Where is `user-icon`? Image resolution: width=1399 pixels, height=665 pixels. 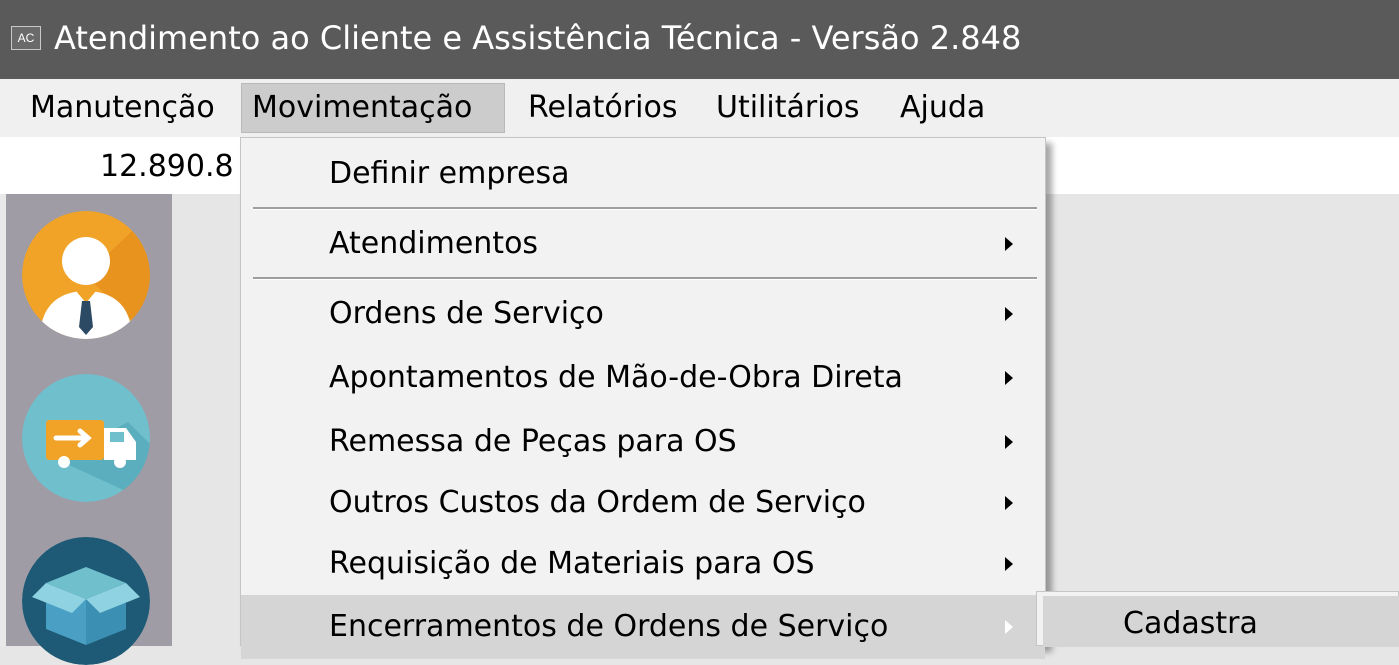
user-icon is located at coordinates (86, 275).